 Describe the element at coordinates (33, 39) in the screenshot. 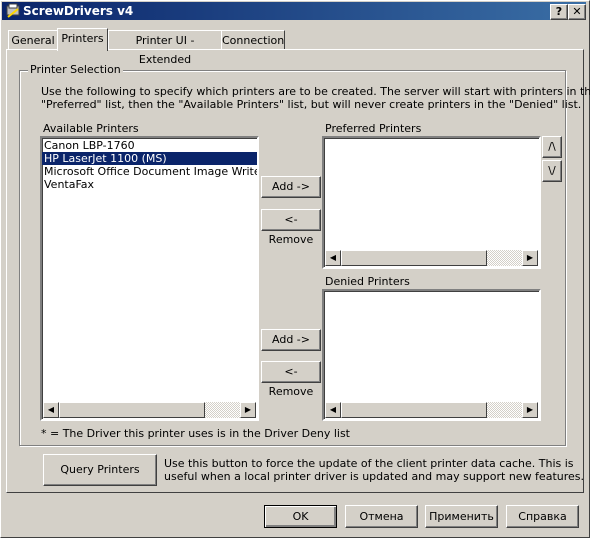

I see `tab-general: General` at that location.